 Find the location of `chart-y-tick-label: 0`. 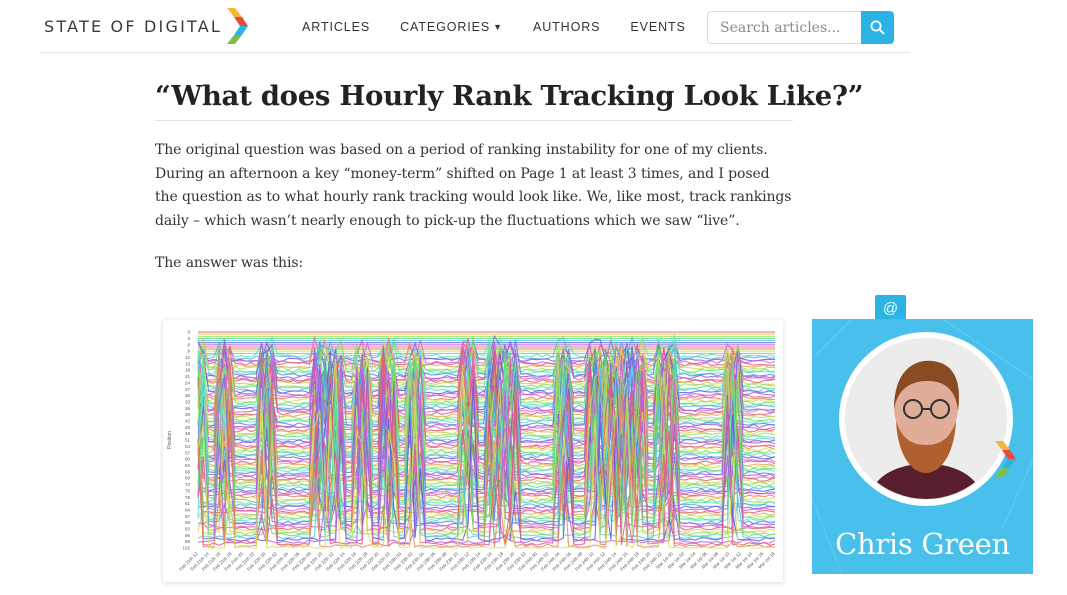

chart-y-tick-label: 0 is located at coordinates (188, 332).